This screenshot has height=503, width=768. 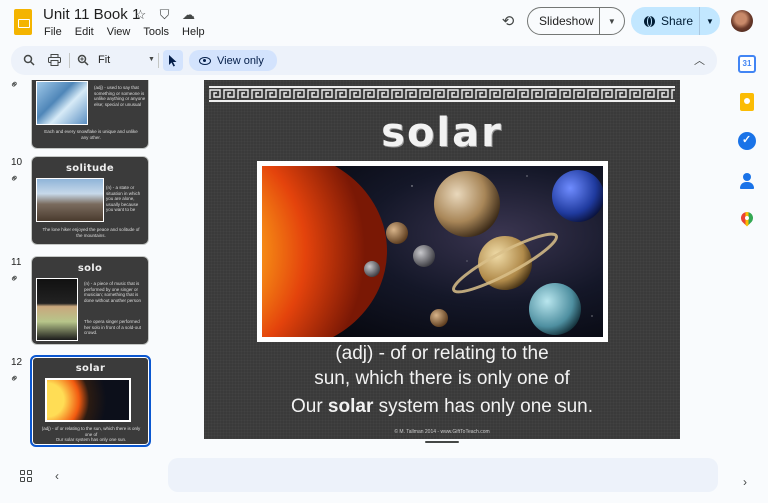 What do you see at coordinates (83, 60) in the screenshot?
I see `zoom-icon` at bounding box center [83, 60].